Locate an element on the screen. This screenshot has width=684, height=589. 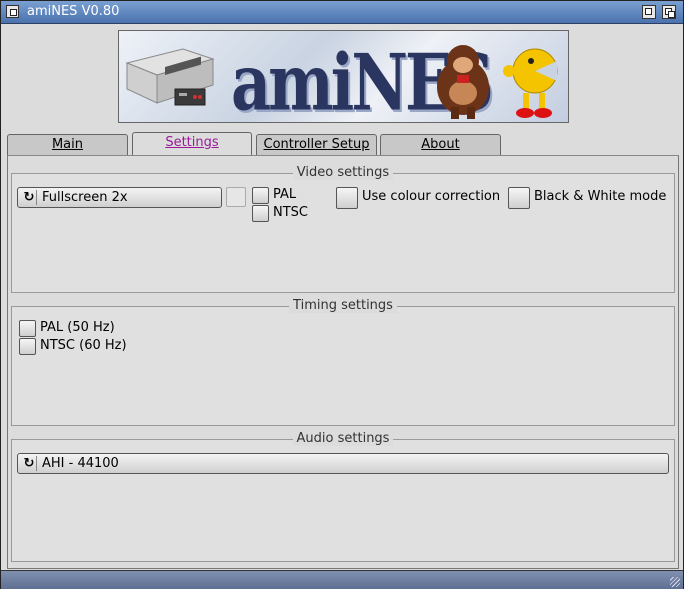
audio-settings-title: Audio settings is located at coordinates (343, 438).